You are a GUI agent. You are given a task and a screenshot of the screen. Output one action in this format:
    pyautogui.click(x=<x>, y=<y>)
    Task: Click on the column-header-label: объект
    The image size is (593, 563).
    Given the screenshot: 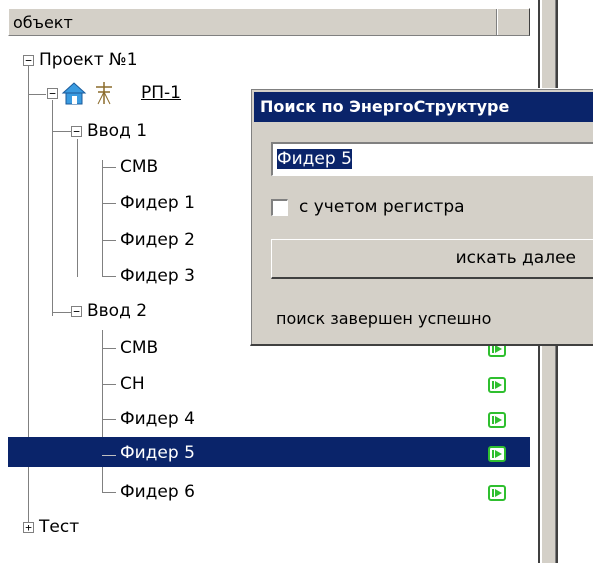 What is the action you would take?
    pyautogui.click(x=43, y=22)
    